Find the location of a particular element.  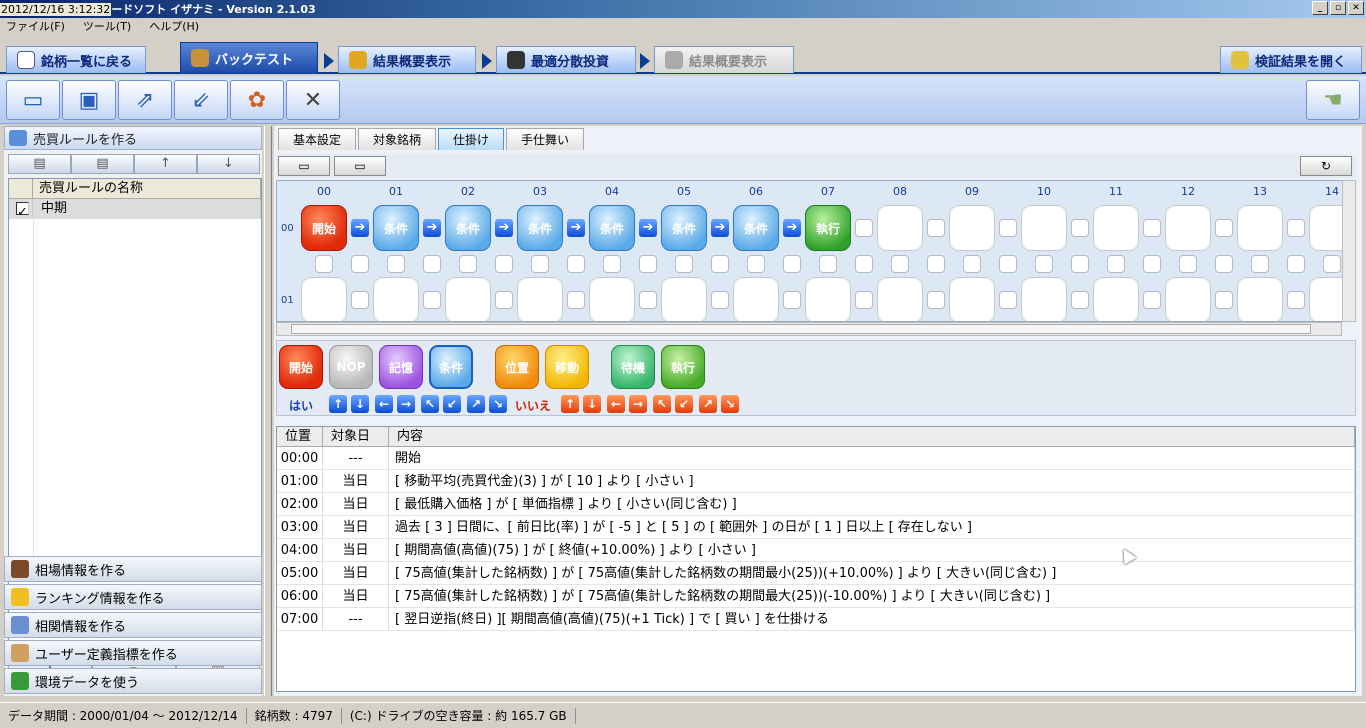

close-button: ✕ is located at coordinates (1356, 8).